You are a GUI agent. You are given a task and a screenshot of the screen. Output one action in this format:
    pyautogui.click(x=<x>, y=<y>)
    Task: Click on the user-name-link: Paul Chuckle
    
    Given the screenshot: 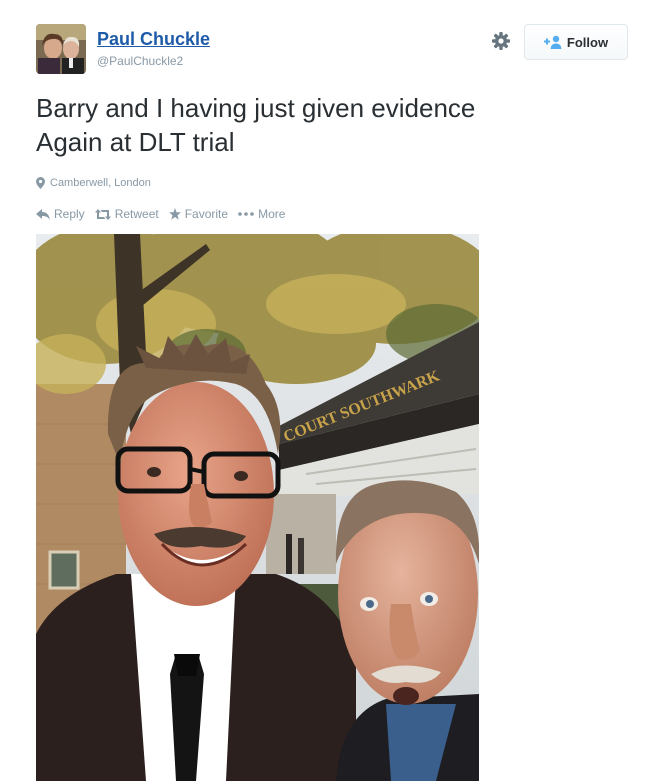 What is the action you would take?
    pyautogui.click(x=153, y=39)
    